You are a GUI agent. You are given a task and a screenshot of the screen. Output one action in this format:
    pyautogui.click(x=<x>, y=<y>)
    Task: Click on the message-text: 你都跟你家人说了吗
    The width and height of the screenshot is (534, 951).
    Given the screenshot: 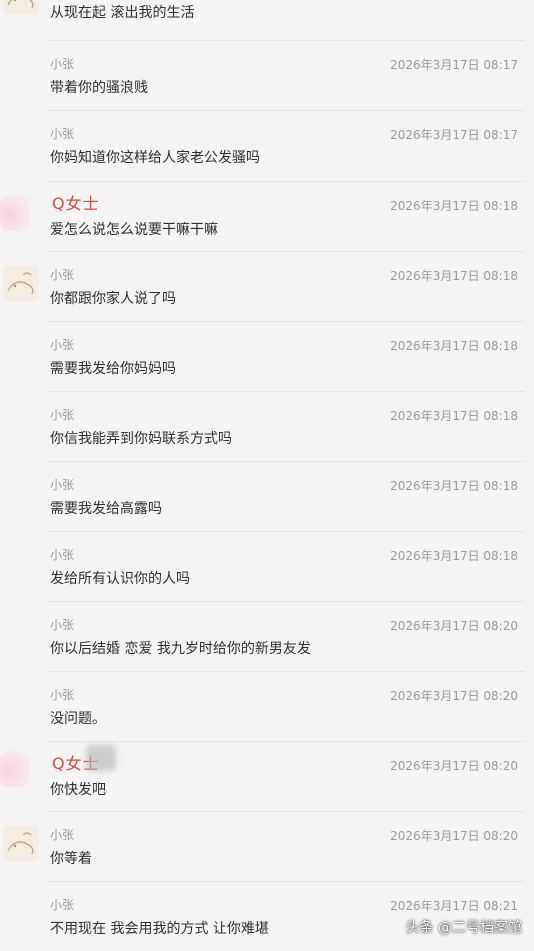 What is the action you would take?
    pyautogui.click(x=113, y=299)
    